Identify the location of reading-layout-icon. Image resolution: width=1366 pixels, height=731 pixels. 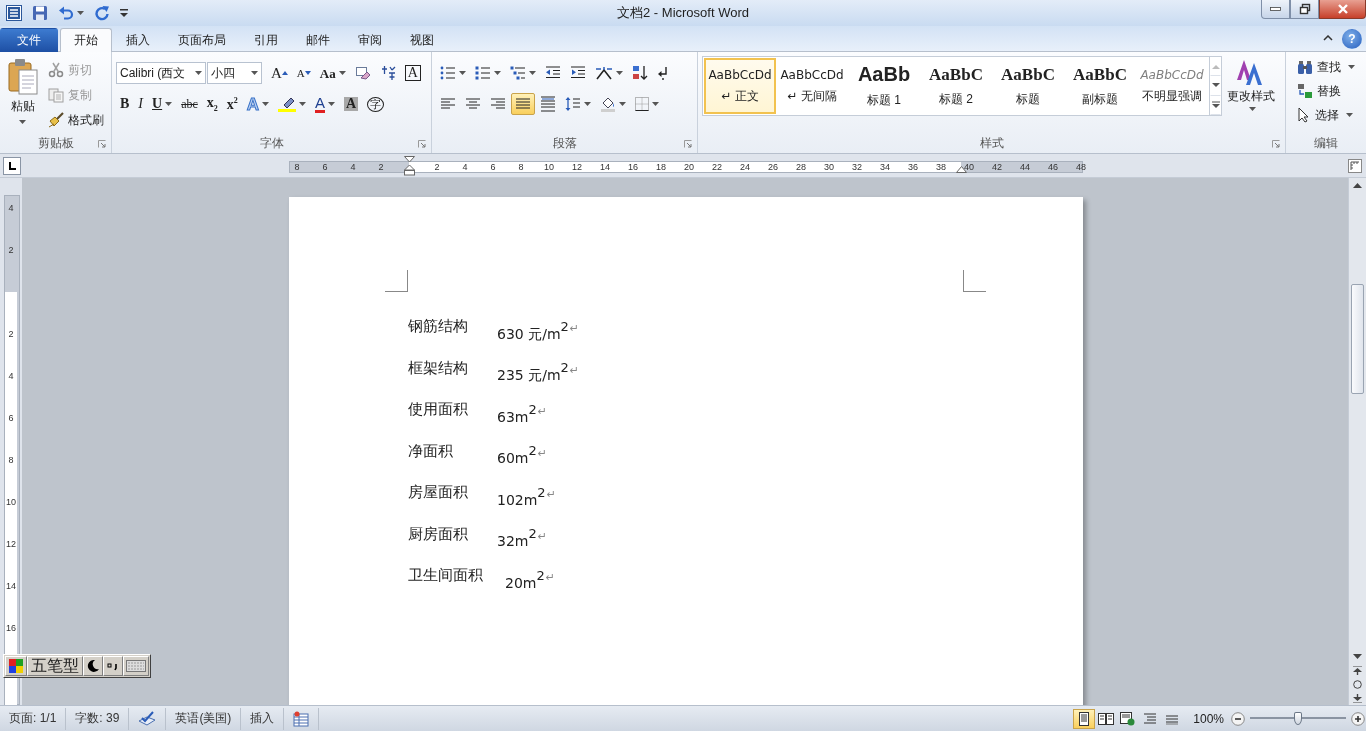
(1106, 718).